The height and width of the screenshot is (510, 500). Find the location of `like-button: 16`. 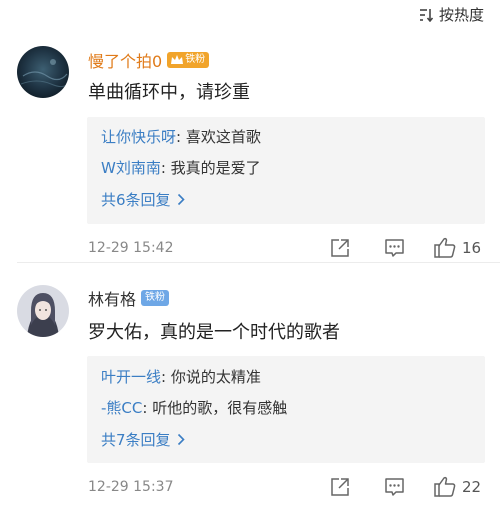

like-button: 16 is located at coordinates (457, 247).